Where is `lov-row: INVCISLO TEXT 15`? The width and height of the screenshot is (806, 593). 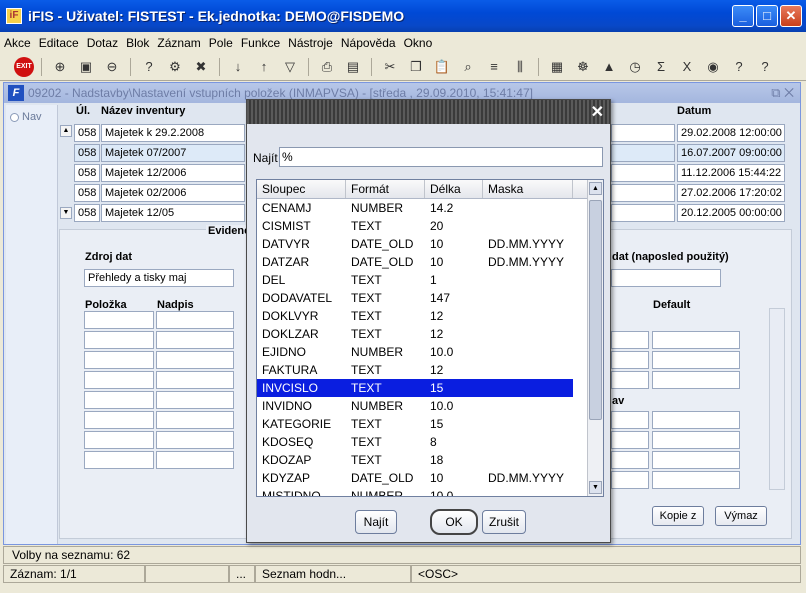 lov-row: INVCISLO TEXT 15 is located at coordinates (415, 388).